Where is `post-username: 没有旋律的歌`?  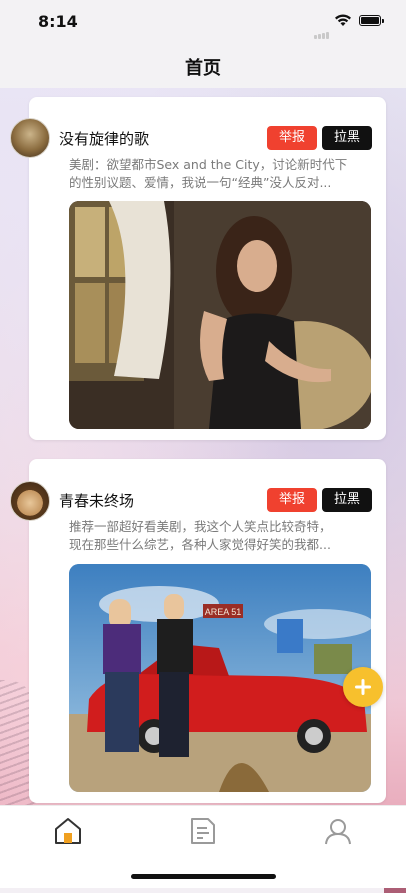
post-username: 没有旋律的歌 is located at coordinates (104, 138).